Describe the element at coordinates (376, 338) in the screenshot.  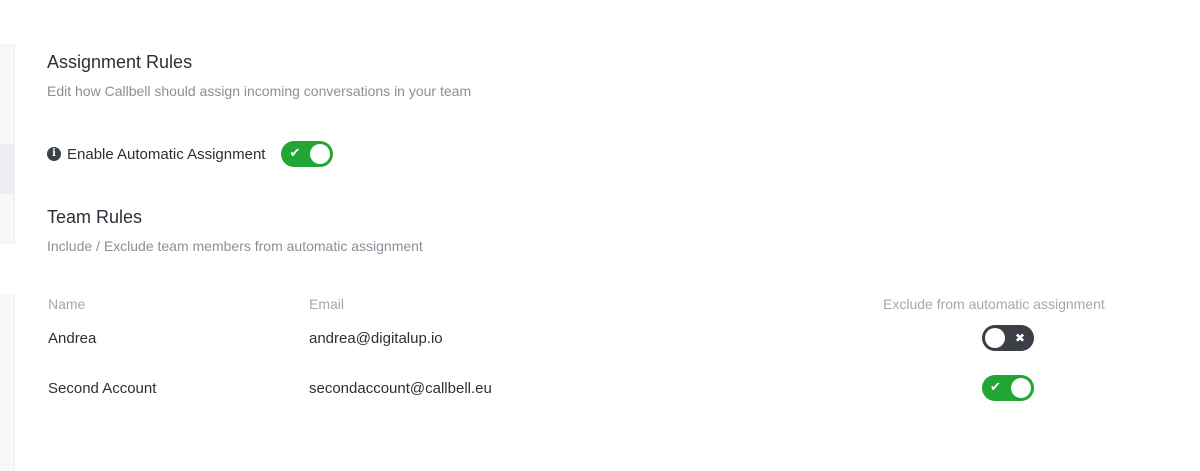
I see `member-email: andrea@digitalup.io` at that location.